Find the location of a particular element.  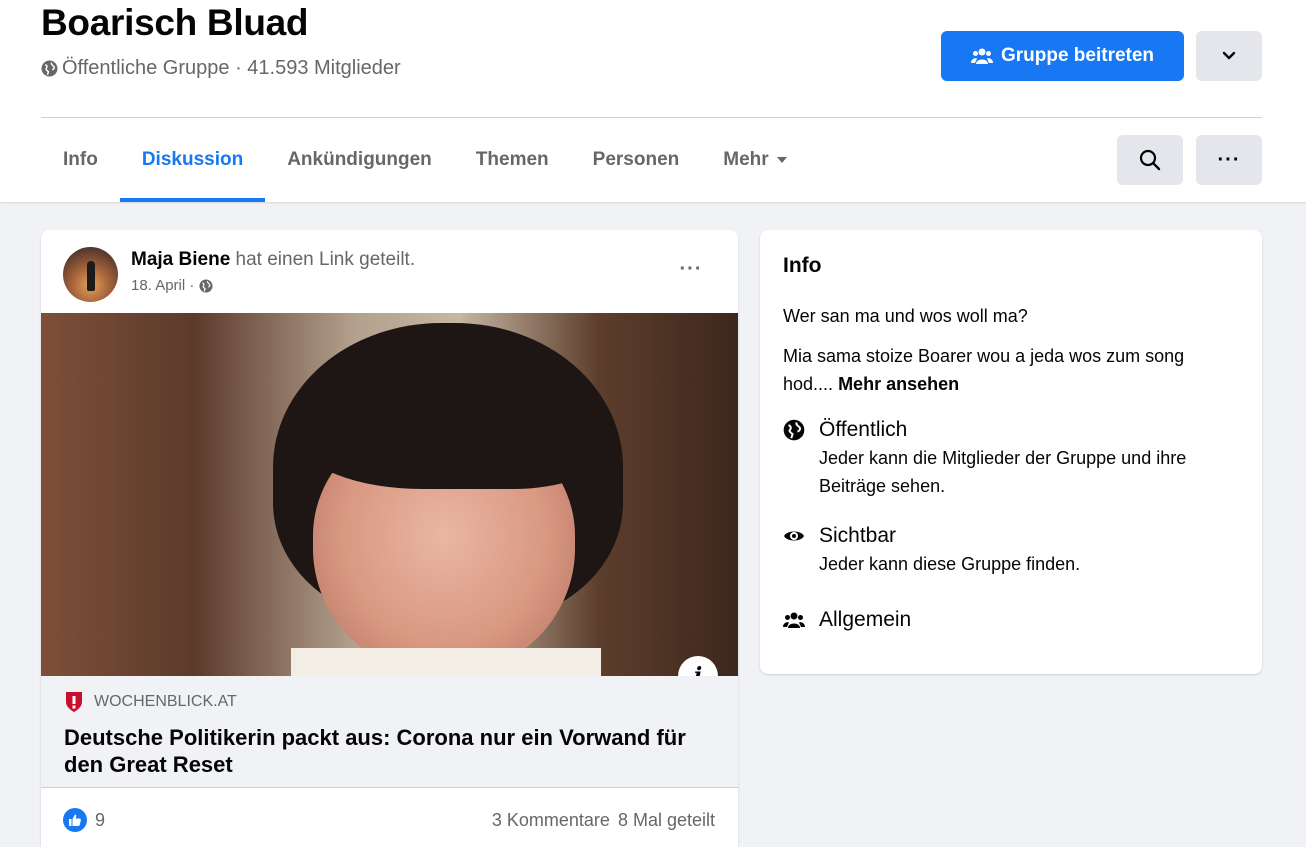

search-button is located at coordinates (1150, 160).